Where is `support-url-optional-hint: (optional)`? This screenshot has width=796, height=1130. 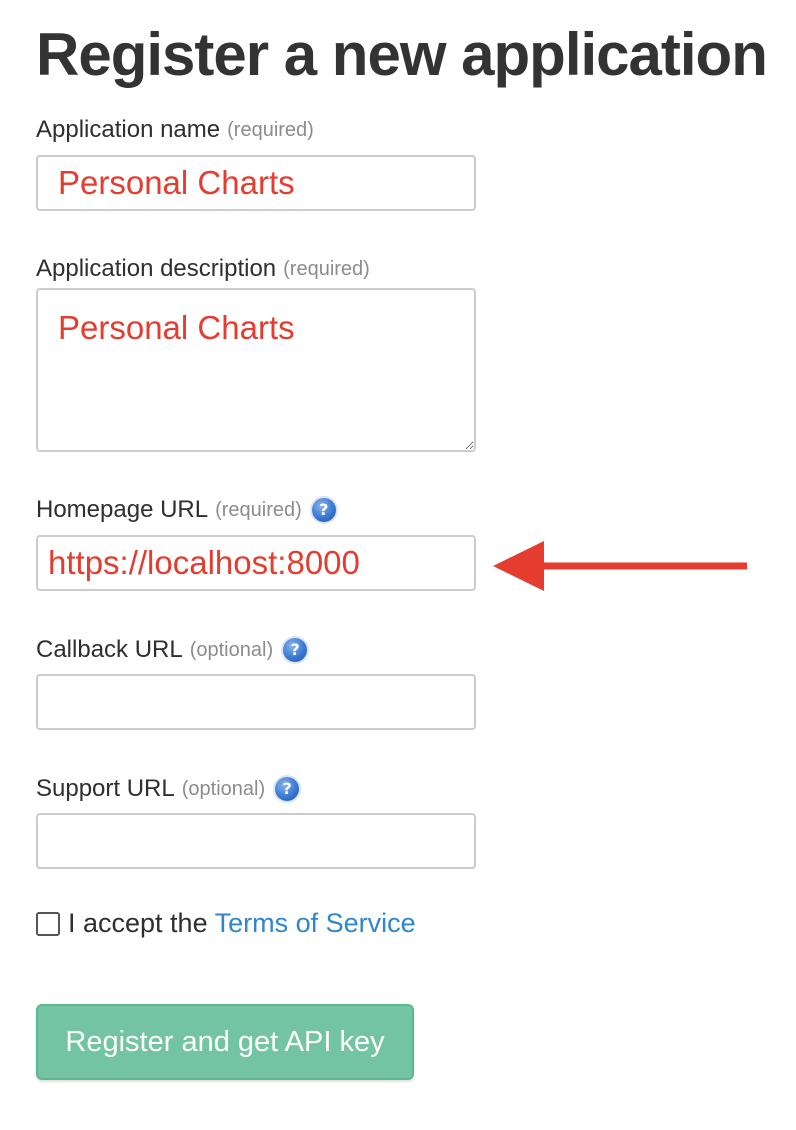
support-url-optional-hint: (optional) is located at coordinates (223, 788).